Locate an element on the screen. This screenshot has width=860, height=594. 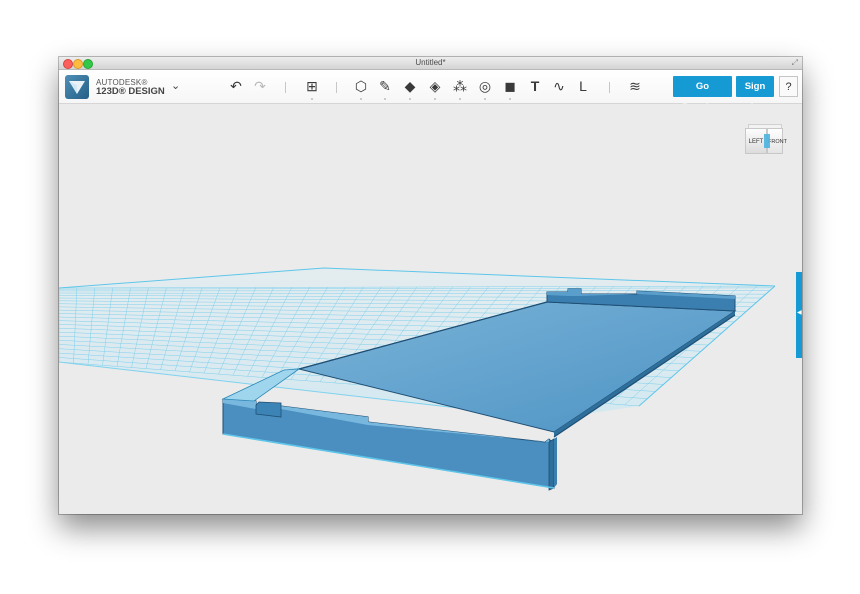
brand-line-2: 123D® DESIGN is located at coordinates (130, 91).